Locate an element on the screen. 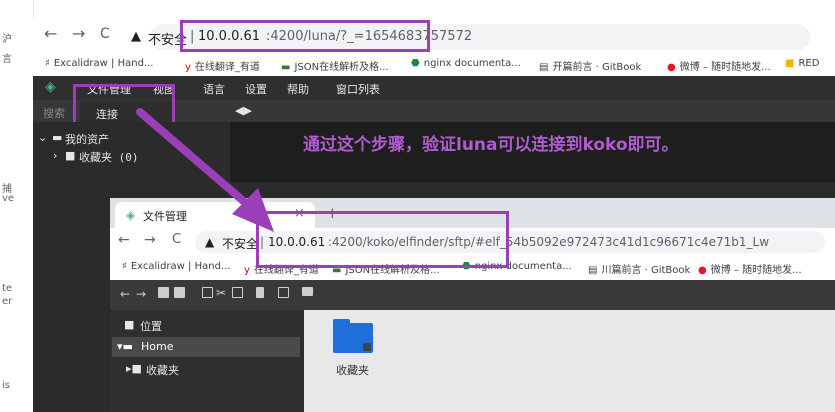 This screenshot has height=412, width=835. annotation-arrow is located at coordinates (205, 170).